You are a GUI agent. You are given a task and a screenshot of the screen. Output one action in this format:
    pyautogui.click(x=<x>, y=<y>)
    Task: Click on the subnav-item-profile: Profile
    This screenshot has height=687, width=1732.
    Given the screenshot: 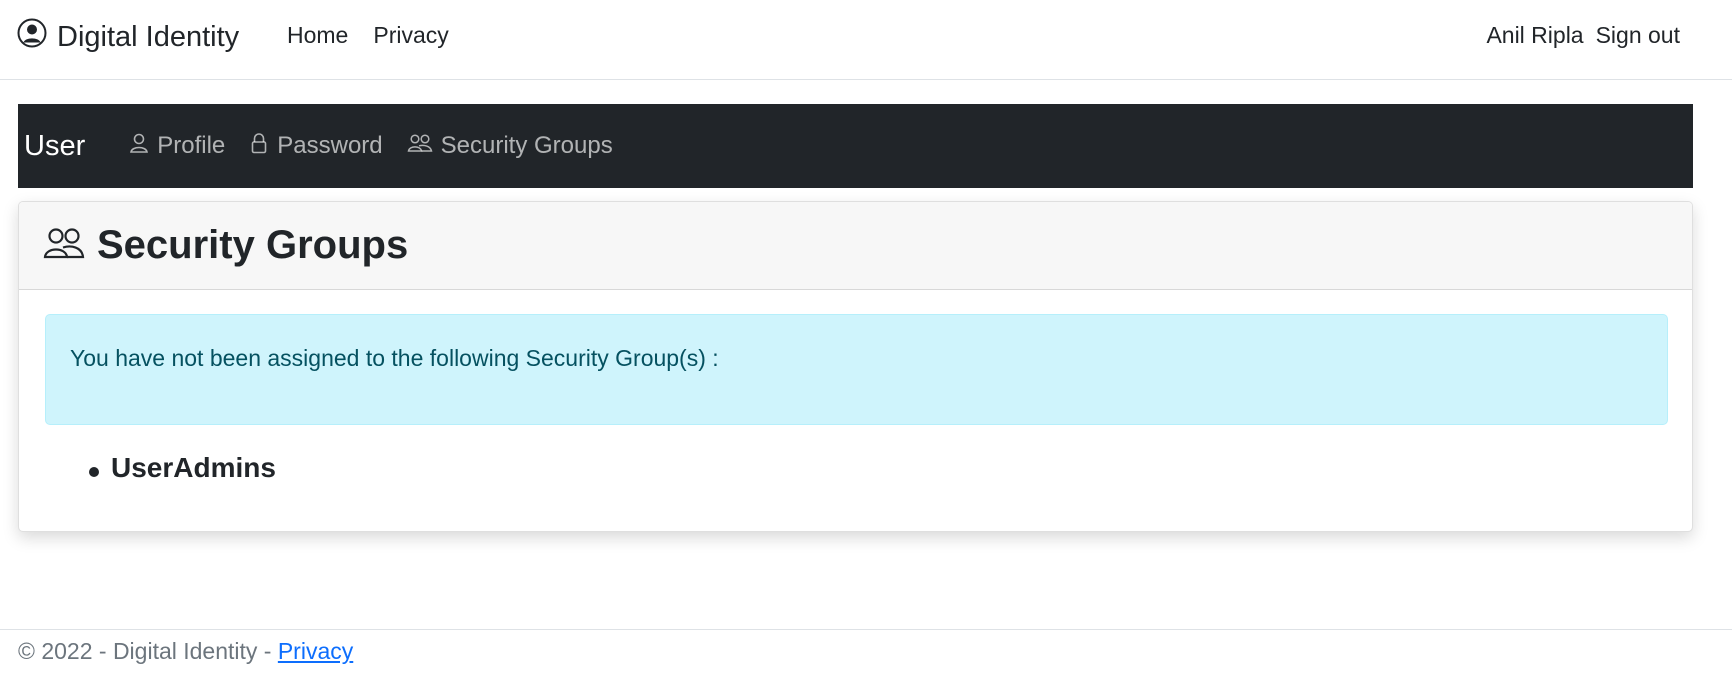 What is the action you would take?
    pyautogui.click(x=177, y=146)
    